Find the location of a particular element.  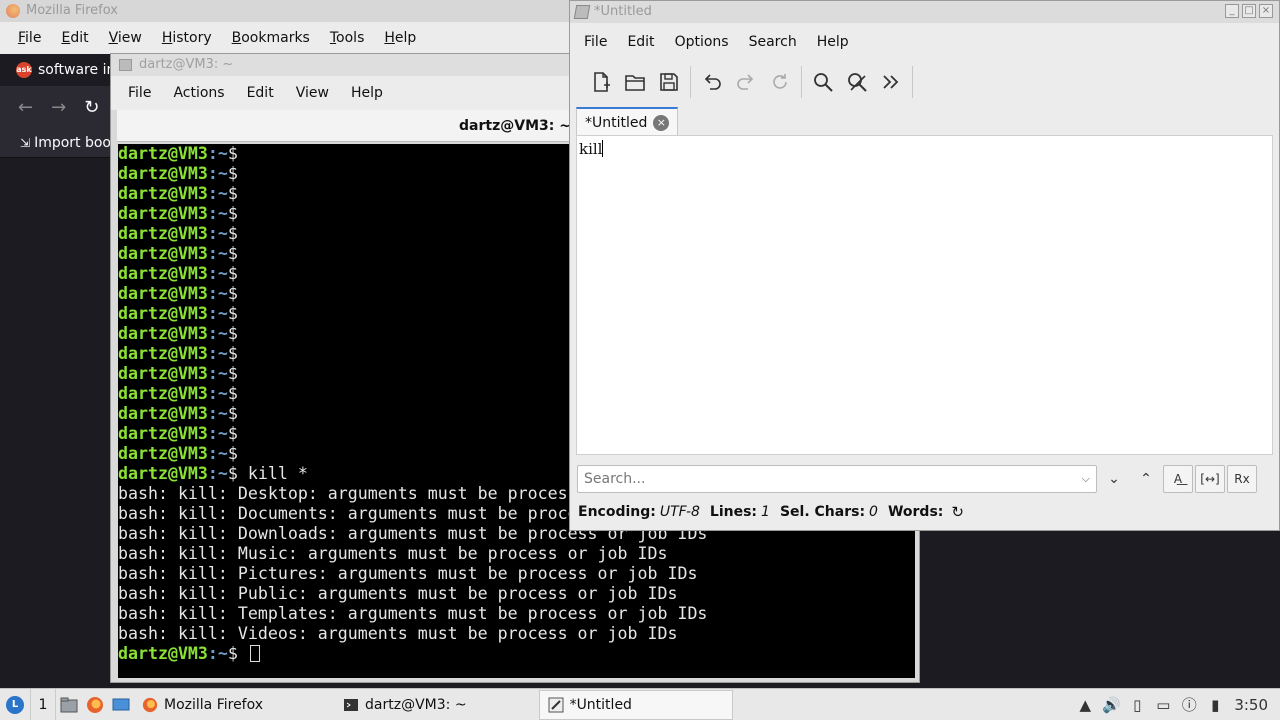

file-manager-icon is located at coordinates (69, 704).